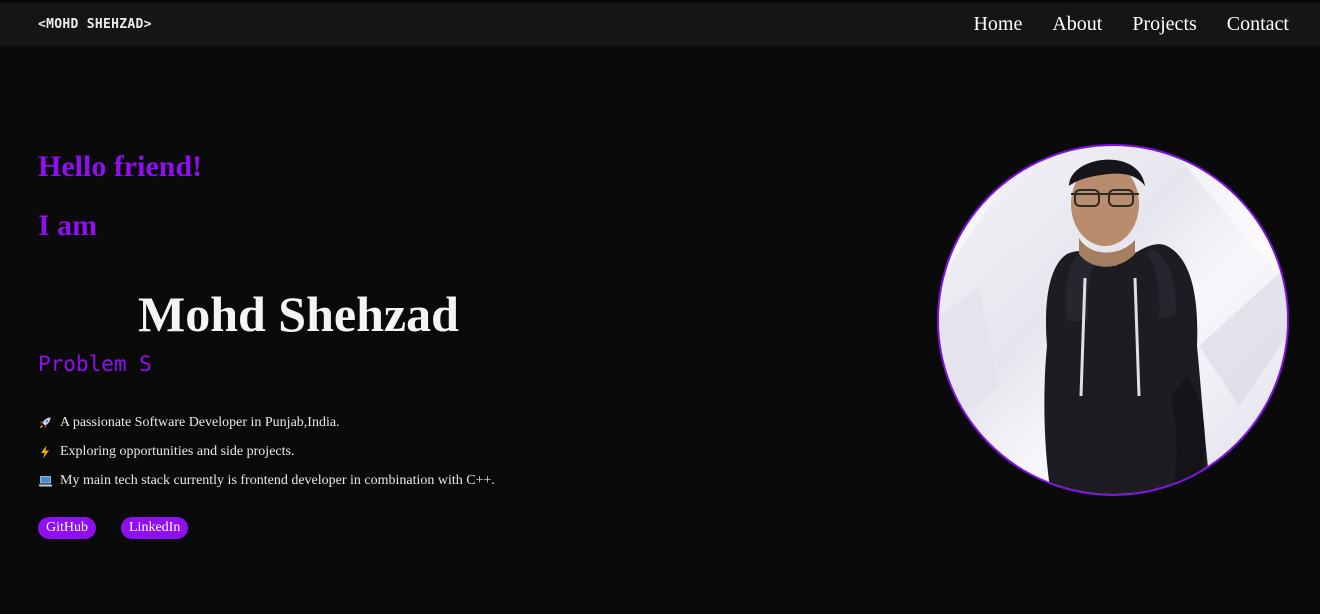  I want to click on nav-contact-link: Contact, so click(1258, 24).